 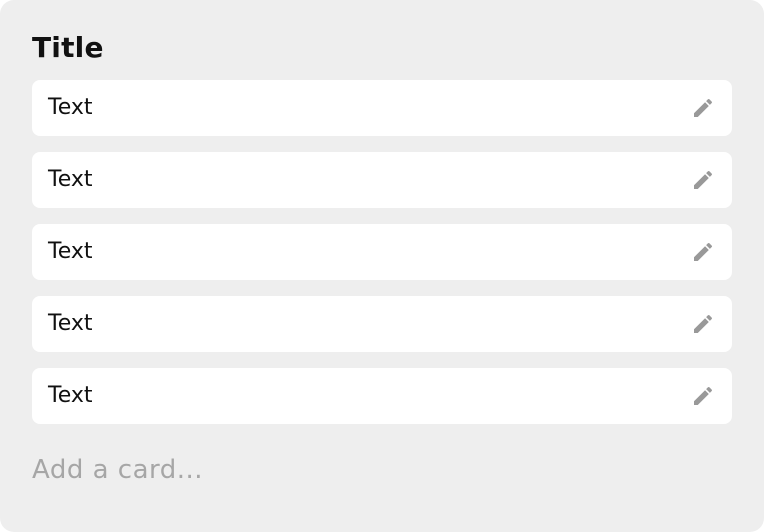 I want to click on list-title: Title, so click(x=68, y=48).